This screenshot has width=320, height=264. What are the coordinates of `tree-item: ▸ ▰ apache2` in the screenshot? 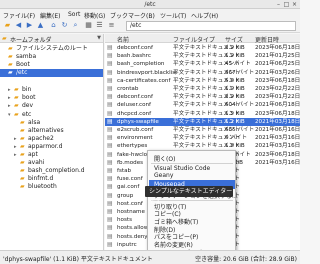 It's located at (34, 139).